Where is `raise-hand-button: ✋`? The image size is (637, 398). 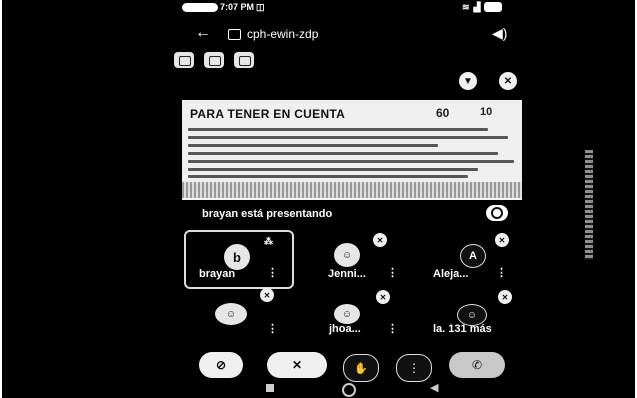 raise-hand-button: ✋ is located at coordinates (361, 368).